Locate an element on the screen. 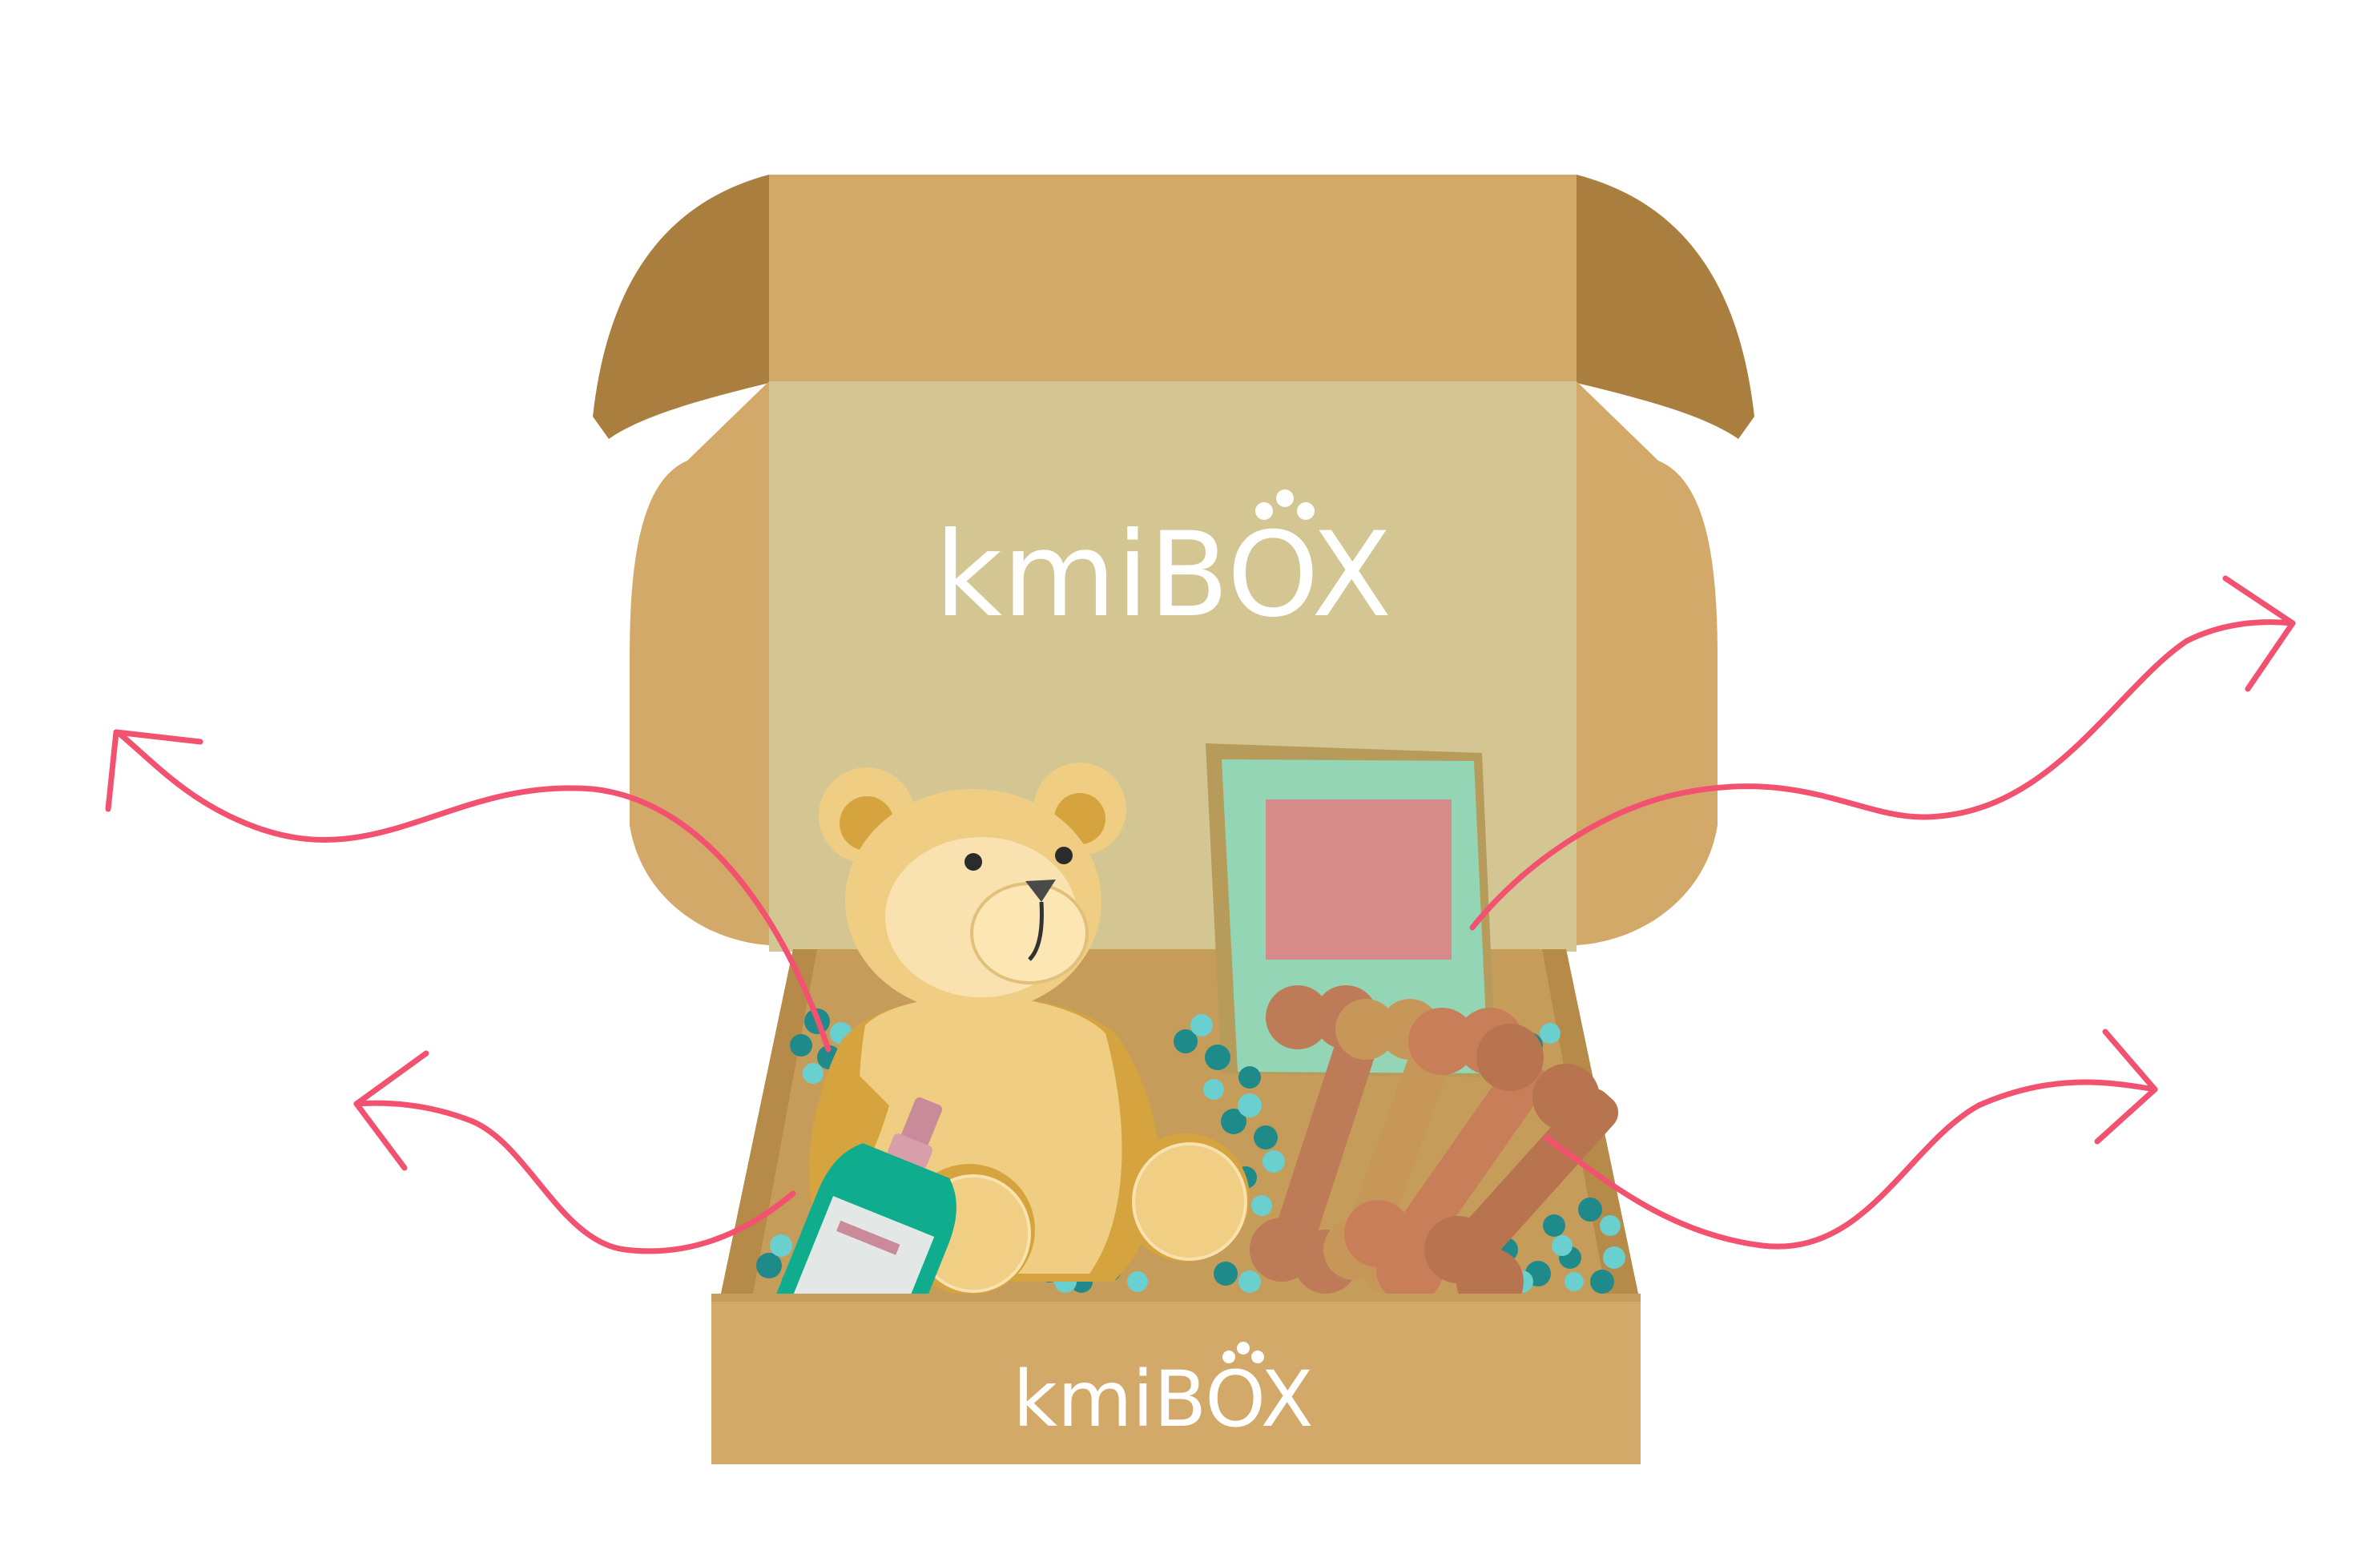 This screenshot has height=1562, width=2380. bear-muzzle is located at coordinates (1029, 933).